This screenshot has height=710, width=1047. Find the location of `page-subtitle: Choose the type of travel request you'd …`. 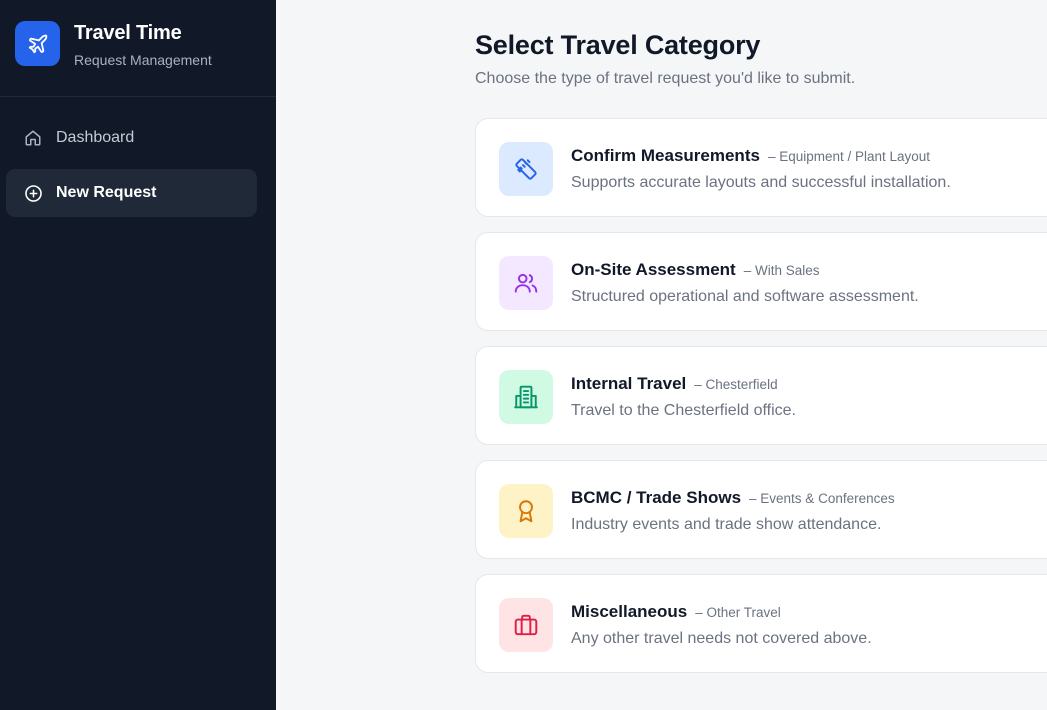

page-subtitle: Choose the type of travel request you'd … is located at coordinates (665, 78).